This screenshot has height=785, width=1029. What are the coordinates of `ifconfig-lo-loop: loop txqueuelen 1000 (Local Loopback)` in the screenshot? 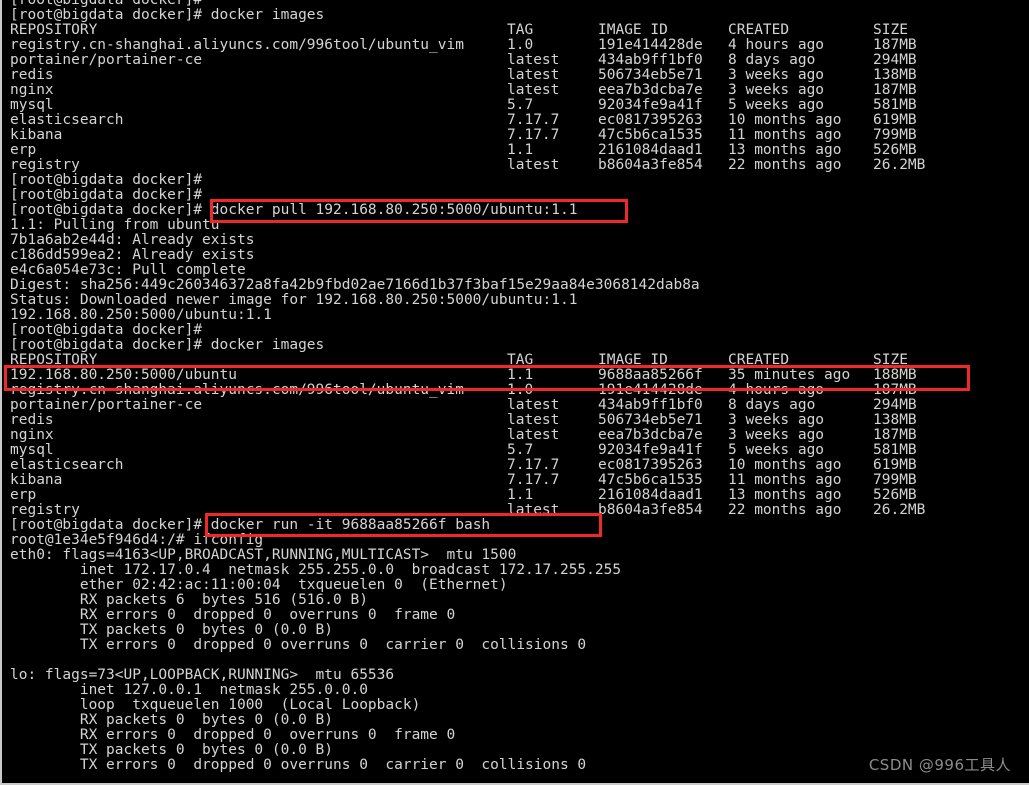 It's located at (215, 705).